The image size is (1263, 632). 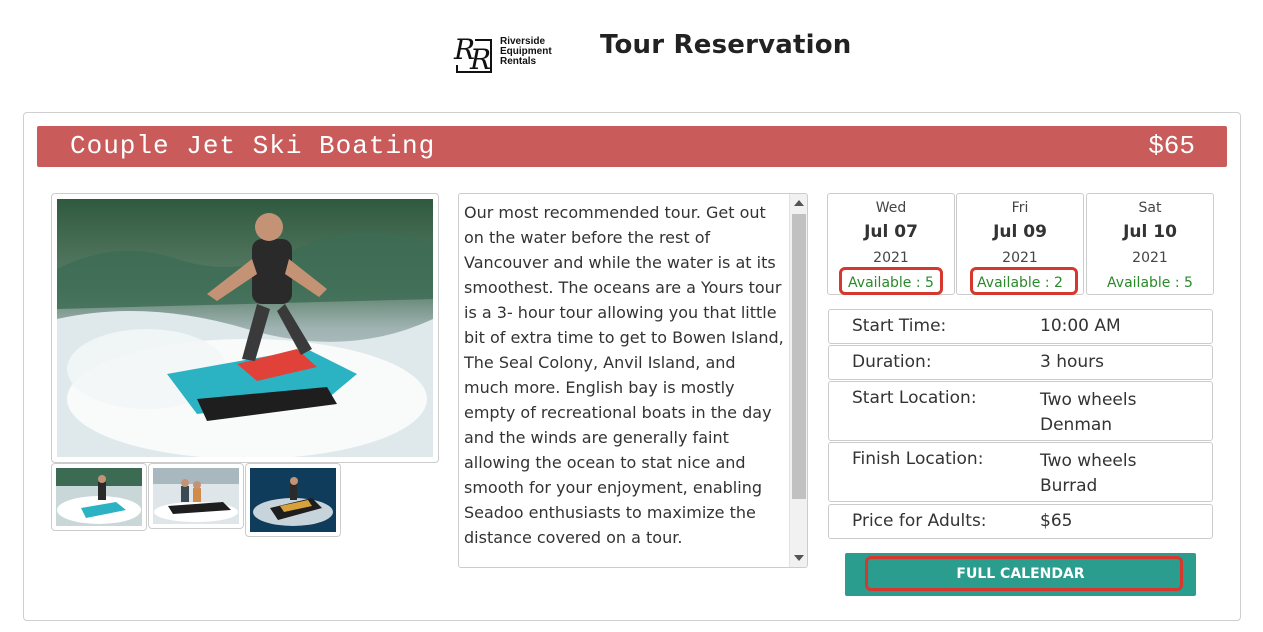 What do you see at coordinates (891, 232) in the screenshot?
I see `date-month-day: Jul 07` at bounding box center [891, 232].